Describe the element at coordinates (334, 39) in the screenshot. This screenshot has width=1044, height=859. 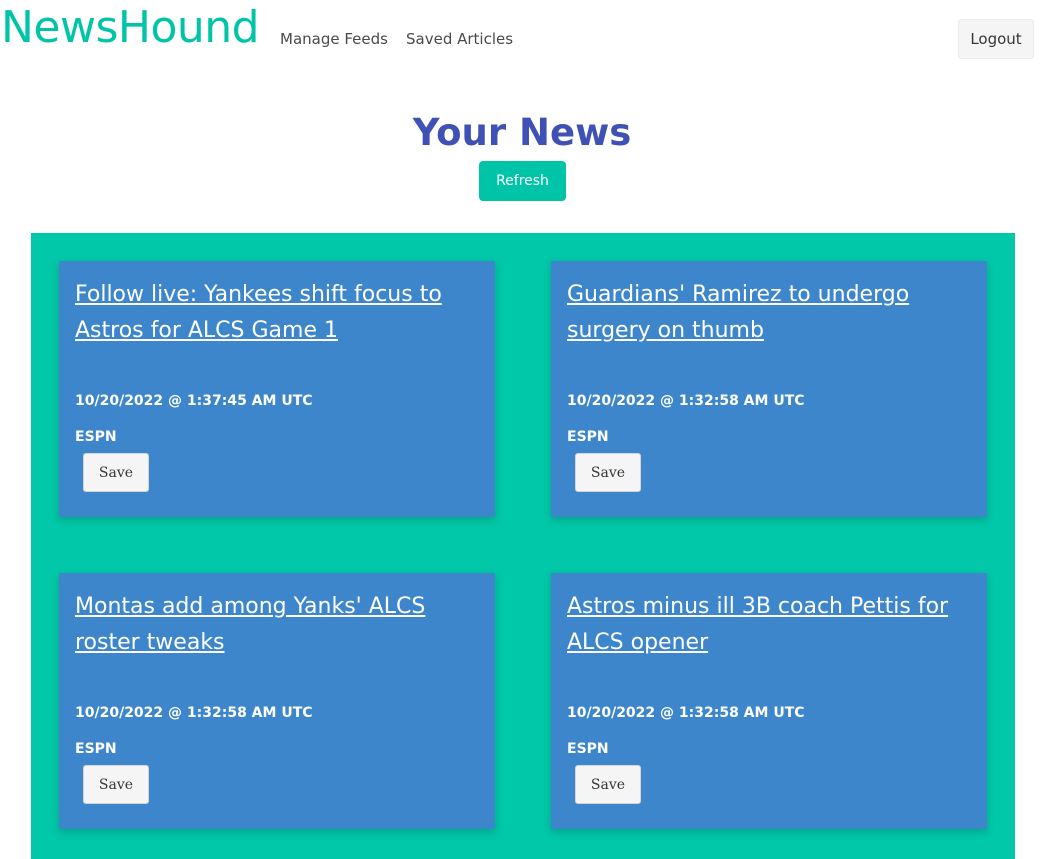
I see `nav-link-manage-feeds: Manage Feeds` at that location.